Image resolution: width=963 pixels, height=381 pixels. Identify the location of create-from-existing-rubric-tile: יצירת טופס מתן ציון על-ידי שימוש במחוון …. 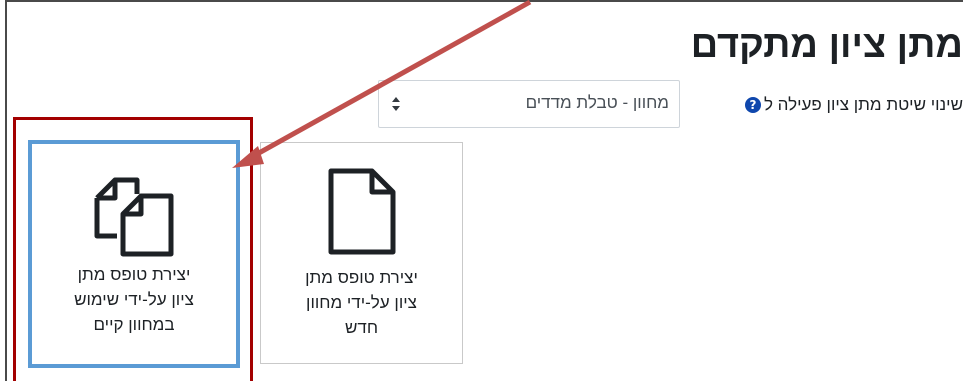
(134, 254).